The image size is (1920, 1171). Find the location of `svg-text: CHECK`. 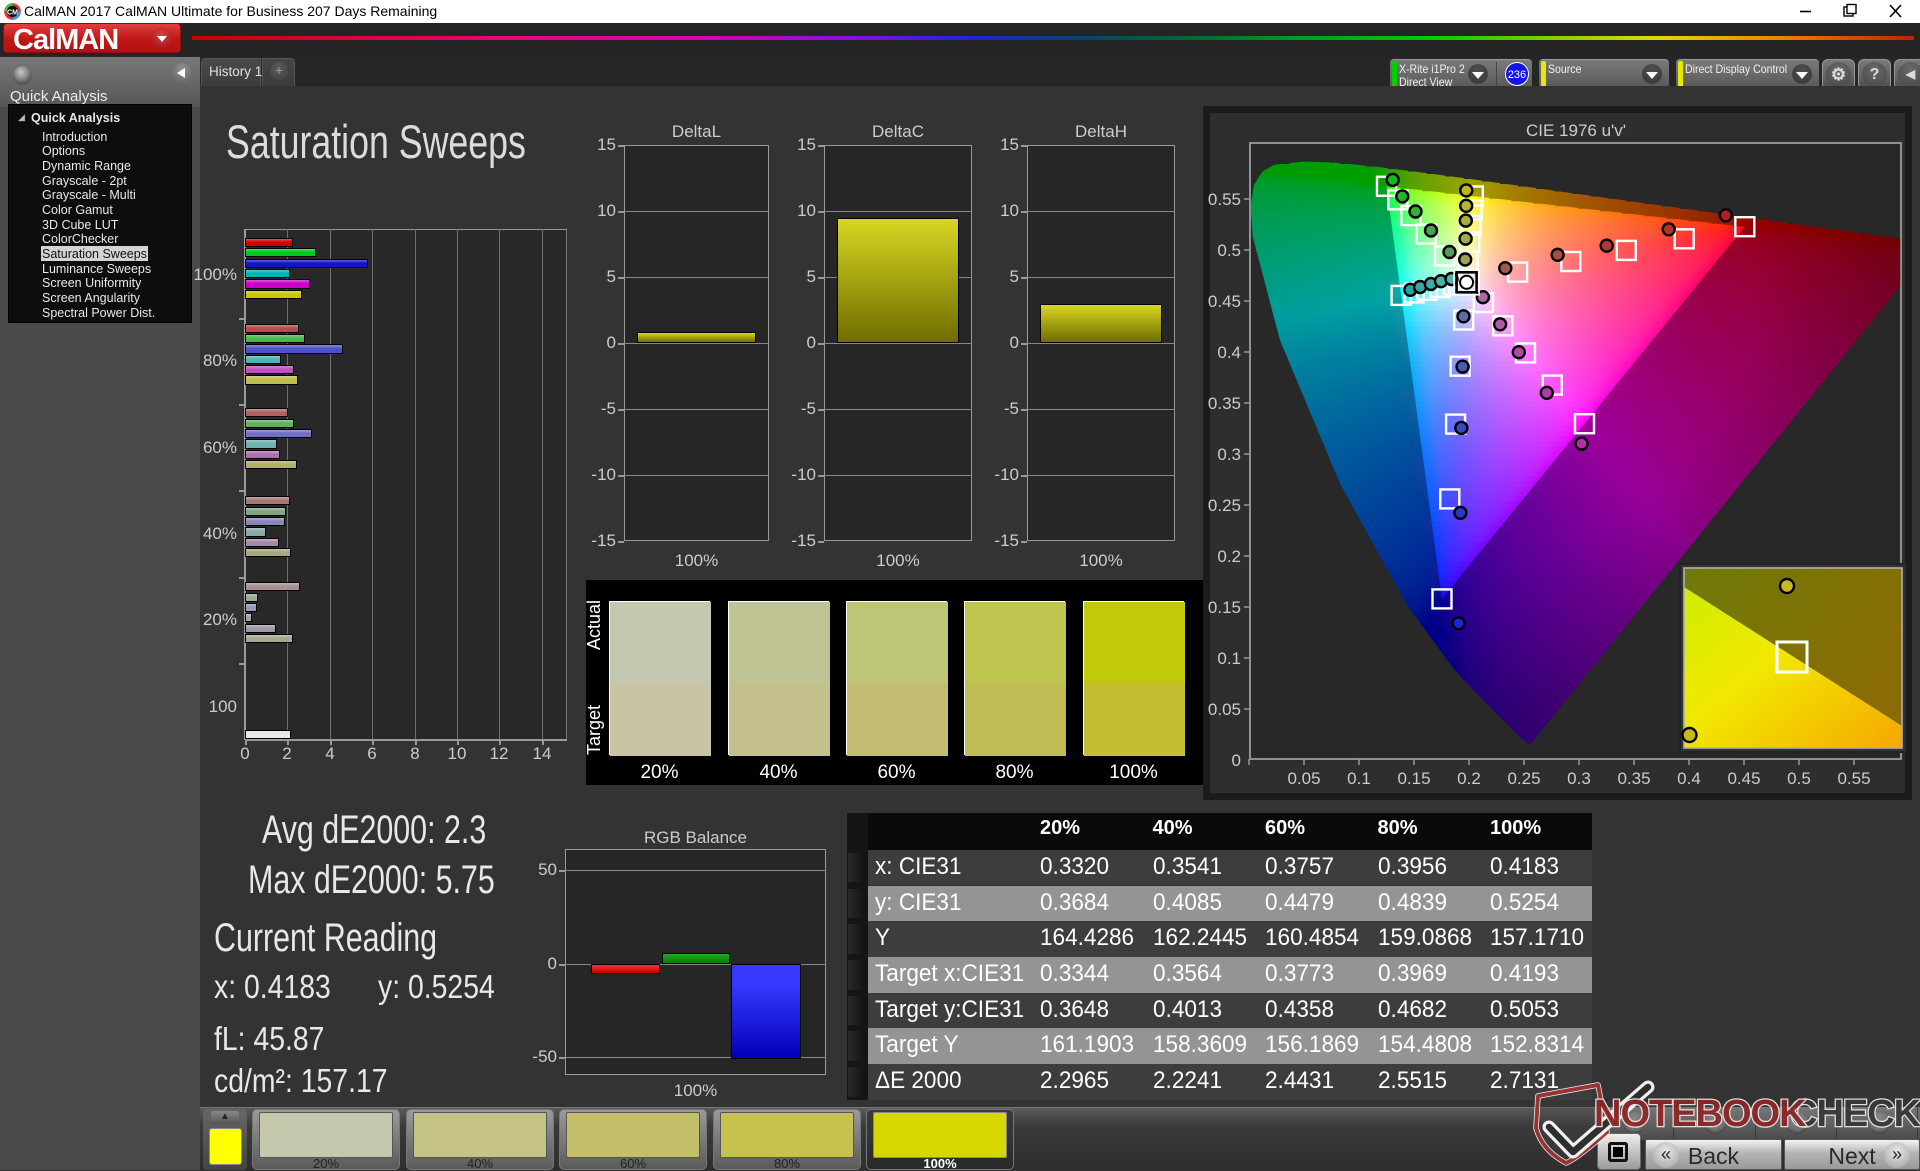

svg-text: CHECK is located at coordinates (1855, 1114).